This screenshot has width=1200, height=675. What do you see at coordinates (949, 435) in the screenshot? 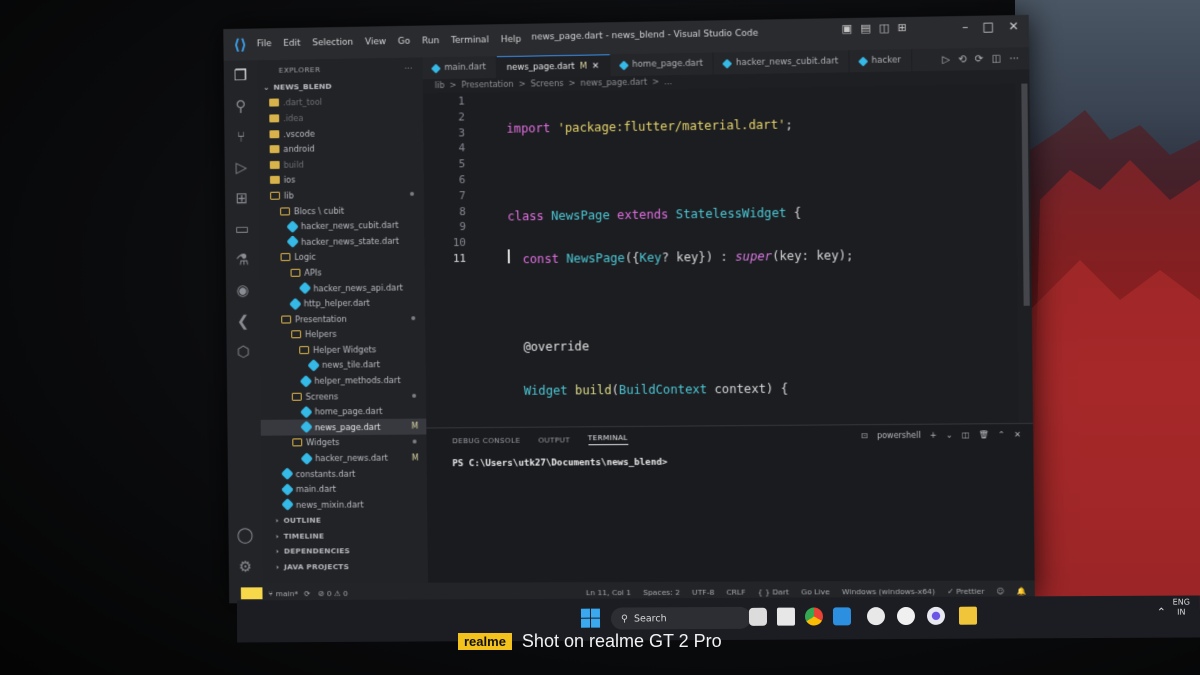
I see `chevron-down-icon: ⌄` at bounding box center [949, 435].